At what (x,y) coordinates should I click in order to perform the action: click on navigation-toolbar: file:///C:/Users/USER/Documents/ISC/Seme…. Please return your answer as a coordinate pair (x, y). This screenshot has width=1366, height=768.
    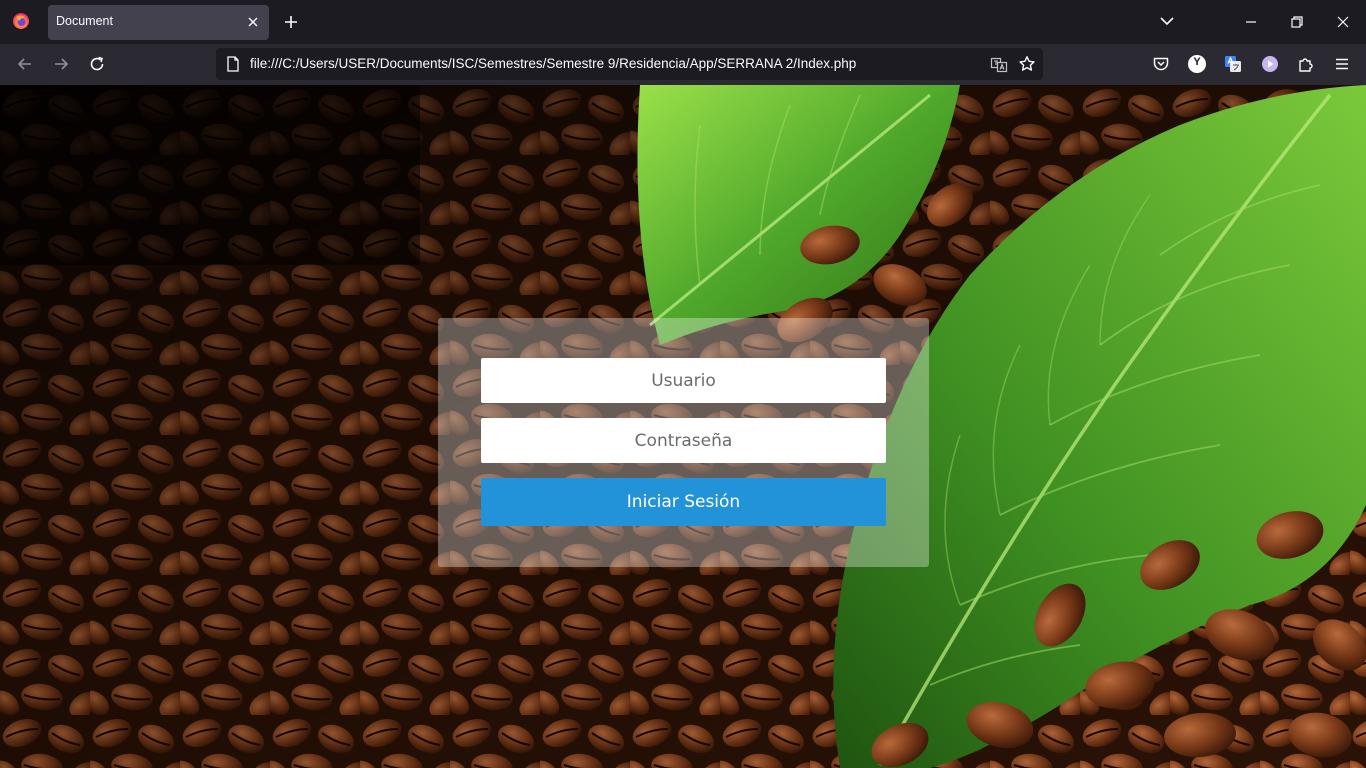
    Looking at the image, I should click on (683, 64).